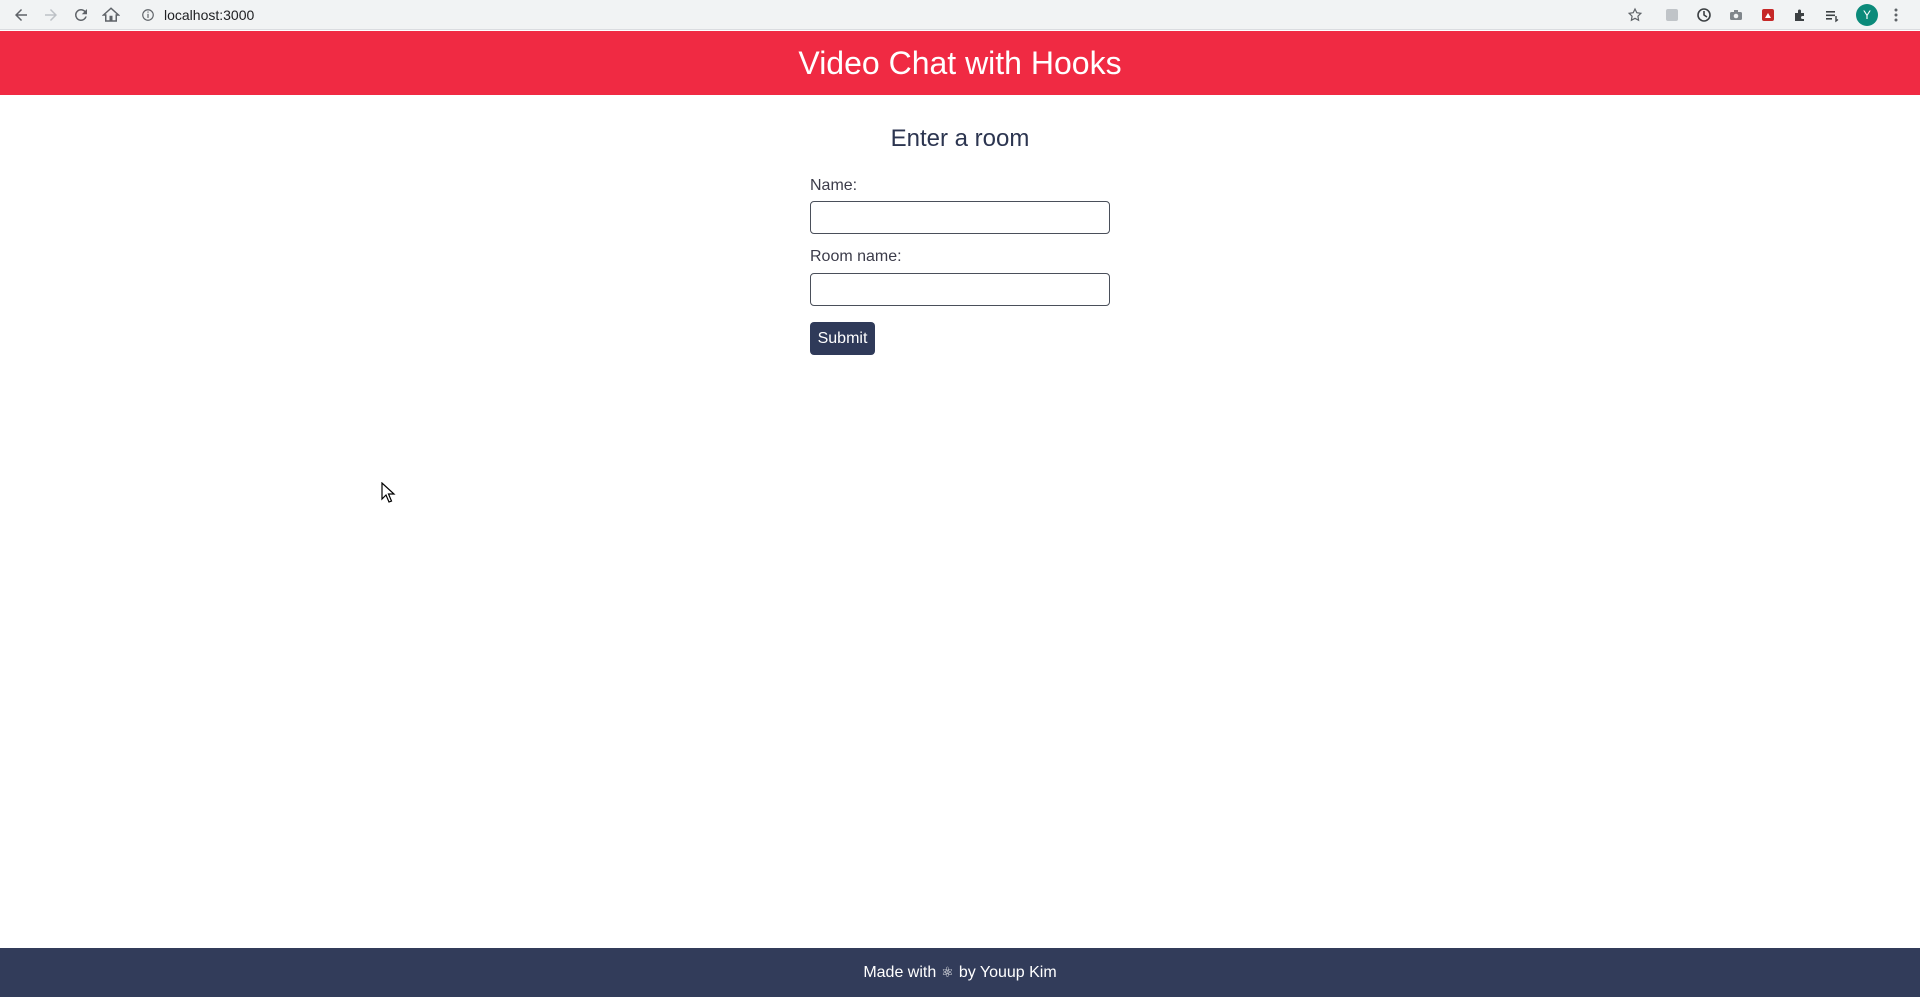  What do you see at coordinates (21, 15) in the screenshot?
I see `back-icon` at bounding box center [21, 15].